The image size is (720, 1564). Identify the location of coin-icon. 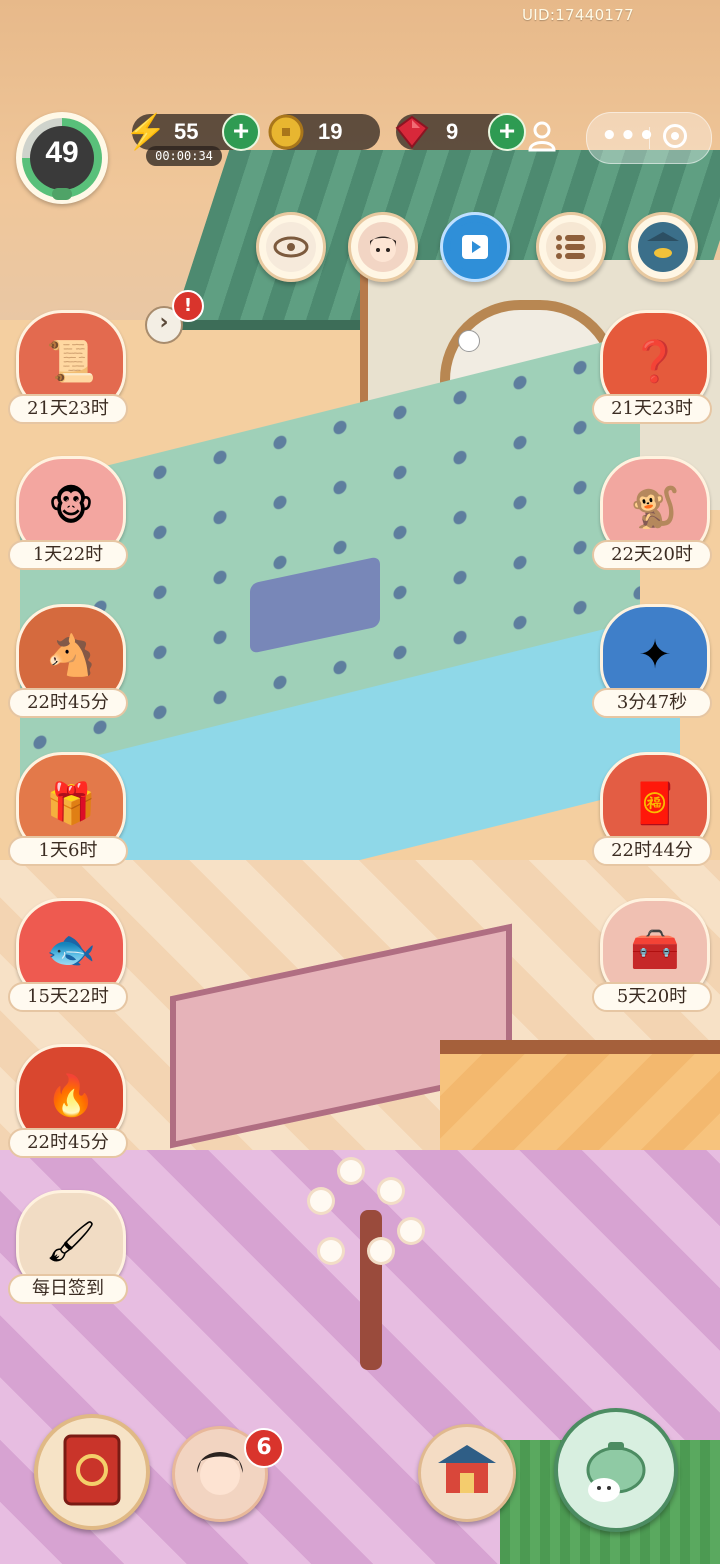
(286, 132).